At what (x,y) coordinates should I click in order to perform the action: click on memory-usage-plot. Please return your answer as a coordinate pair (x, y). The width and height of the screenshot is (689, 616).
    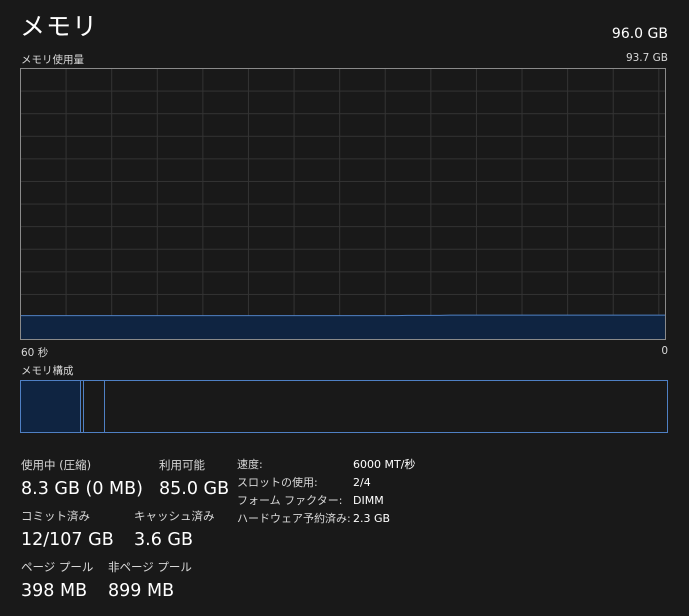
    Looking at the image, I should click on (343, 326).